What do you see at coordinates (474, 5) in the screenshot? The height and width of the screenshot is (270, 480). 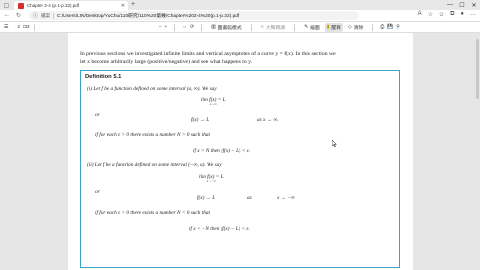 I see `window-close-button: ✕` at bounding box center [474, 5].